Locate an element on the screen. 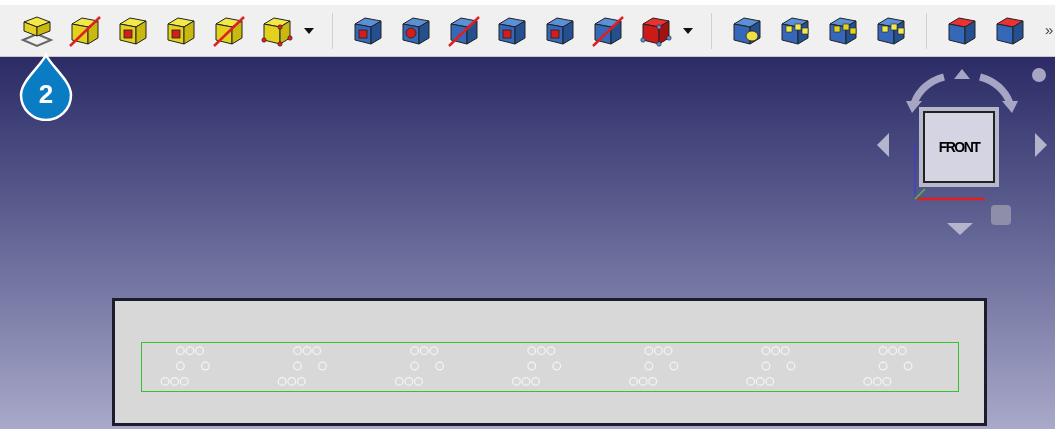 Image resolution: width=1055 pixels, height=429 pixels. right-arrow-icon is located at coordinates (1041, 145).